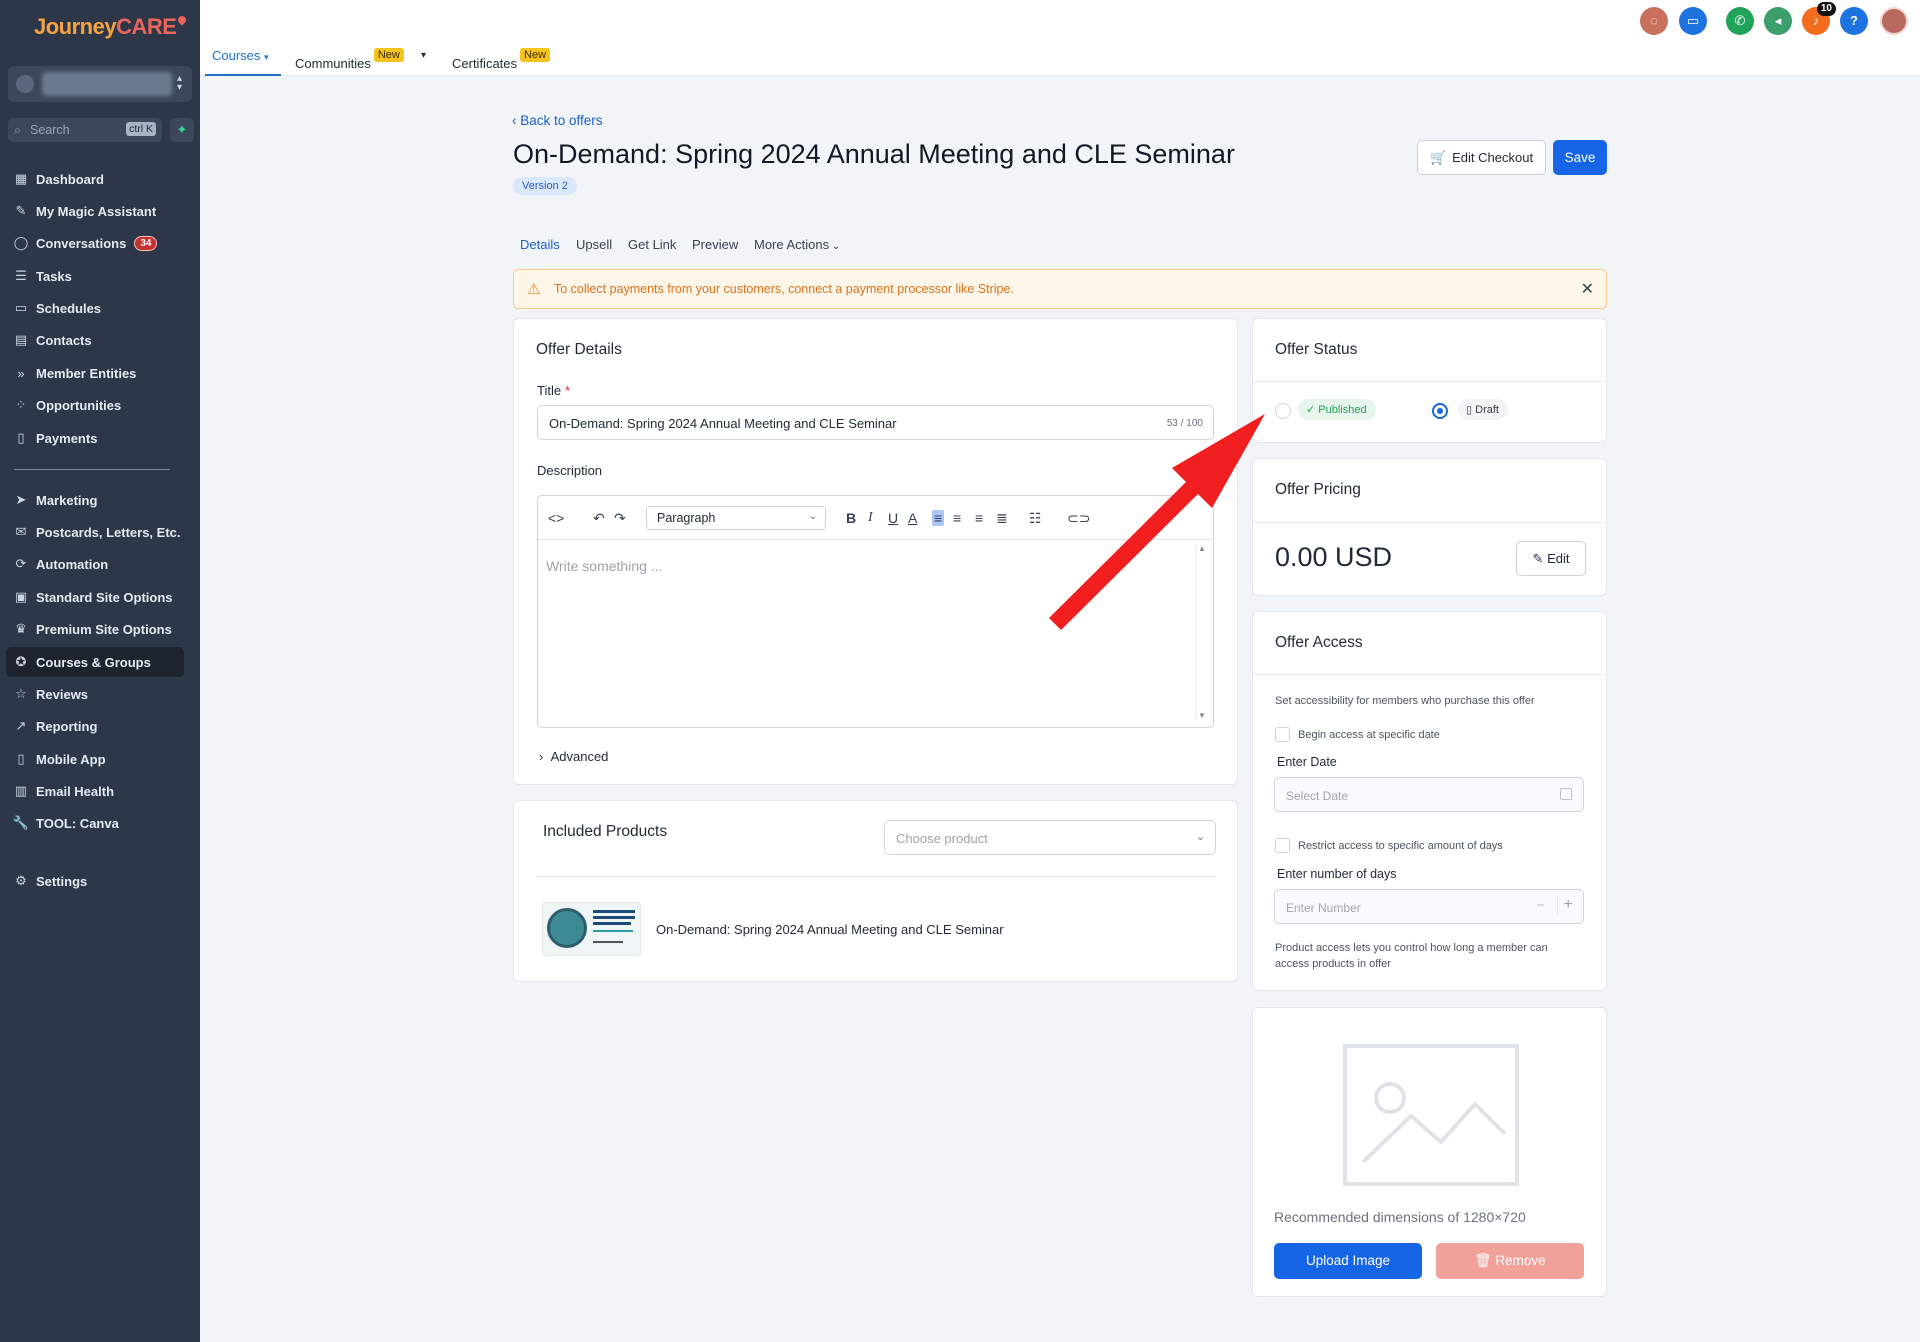 The width and height of the screenshot is (1920, 1342). Describe the element at coordinates (797, 244) in the screenshot. I see `tab-more-actions: More Actions ⌄` at that location.